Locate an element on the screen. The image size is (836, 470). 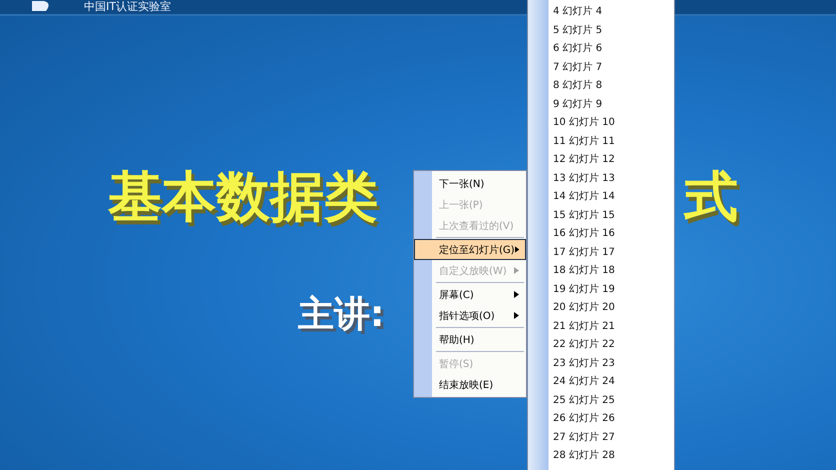
menu-item: 27 幻灯片 27 is located at coordinates (601, 437).